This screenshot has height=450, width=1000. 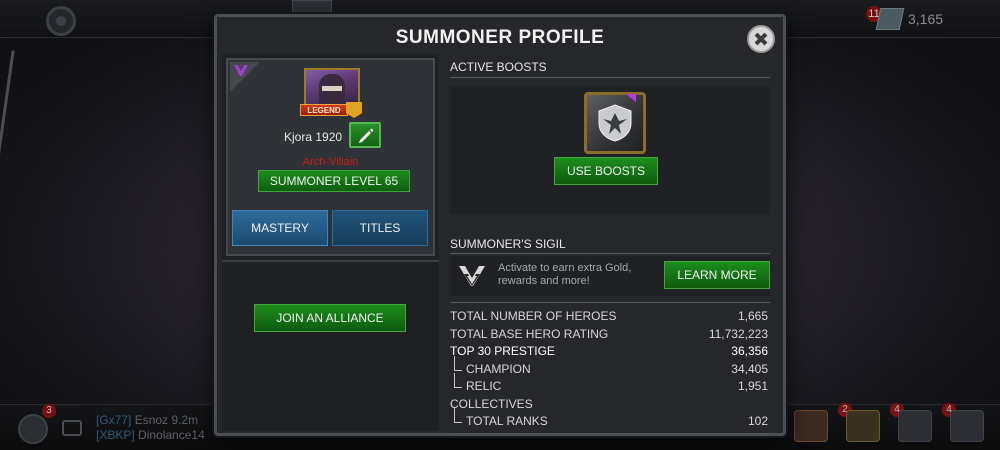 I want to click on stat-label: TOTAL BASE HERO RATING, so click(x=529, y=333).